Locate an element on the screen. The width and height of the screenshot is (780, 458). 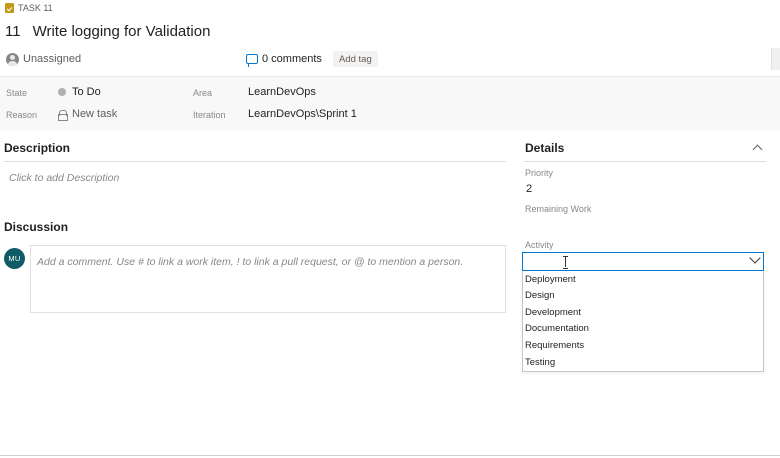
title-row: 11 Write logging for Validation is located at coordinates (107, 31).